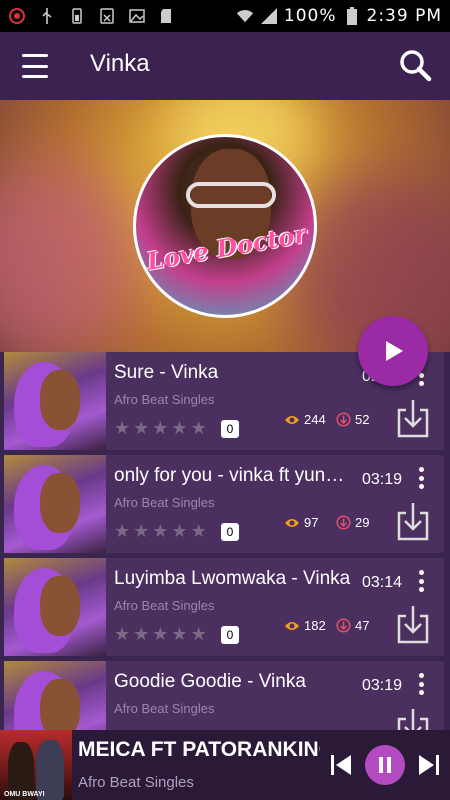 The image size is (450, 800). I want to click on song-title: only for you - vinka ft yung mulo, so click(234, 475).